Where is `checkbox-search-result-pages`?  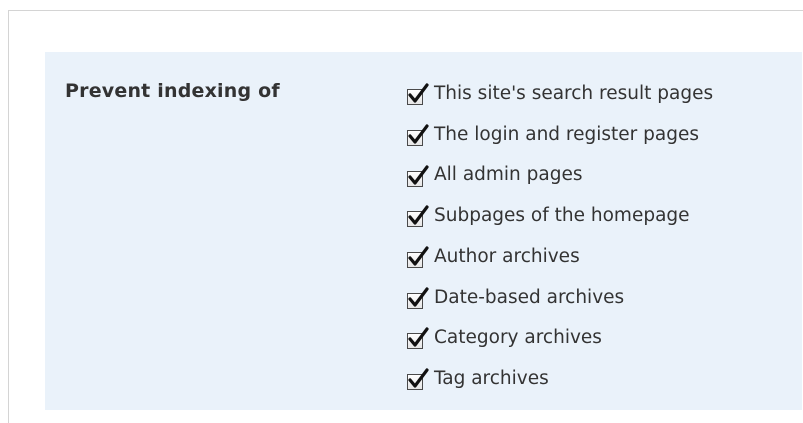 checkbox-search-result-pages is located at coordinates (418, 94).